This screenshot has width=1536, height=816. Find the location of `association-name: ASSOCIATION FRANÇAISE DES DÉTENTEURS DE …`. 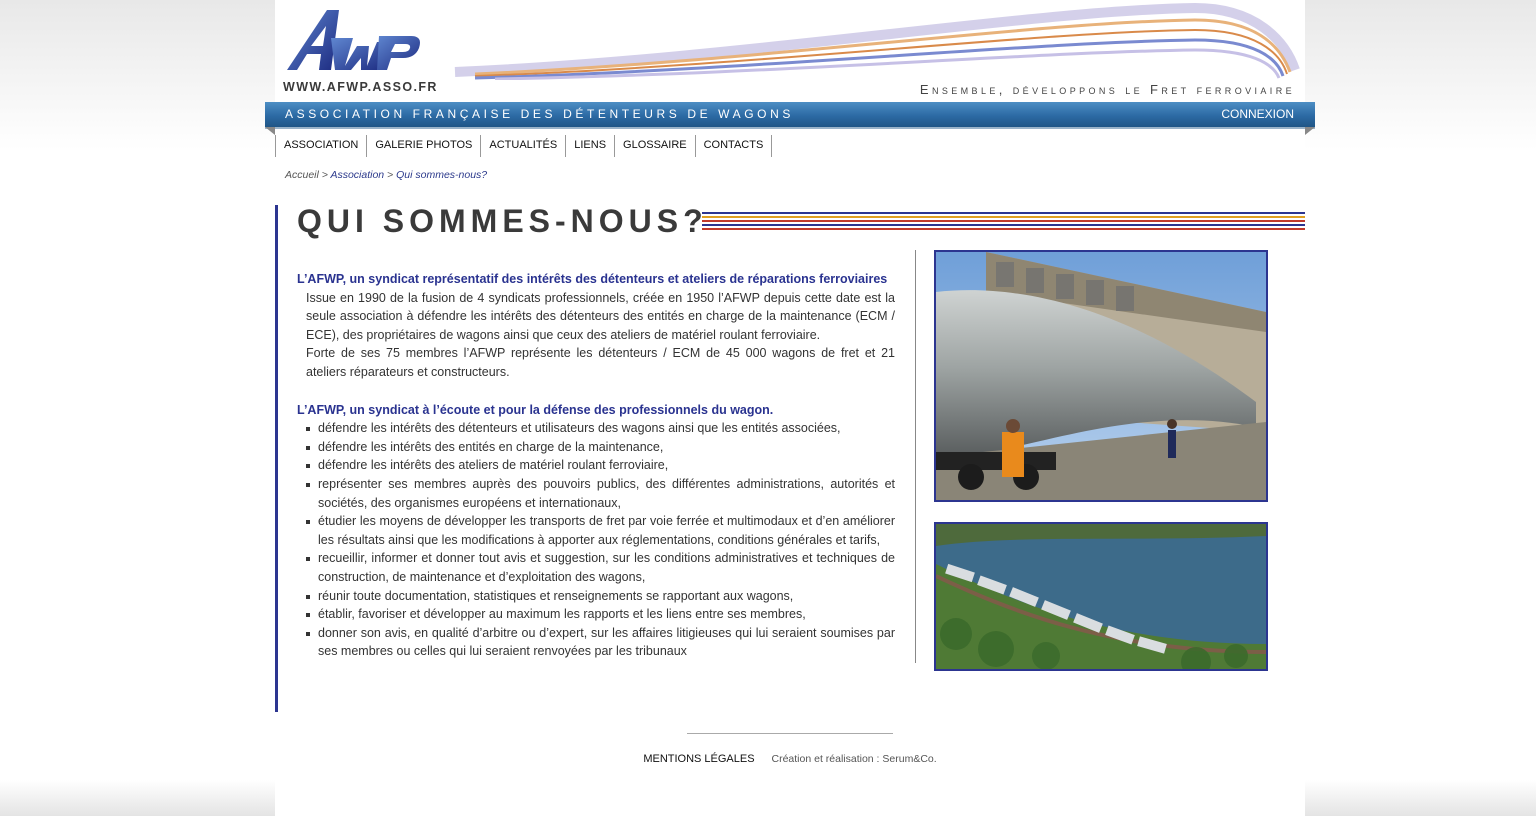

association-name: ASSOCIATION FRANÇAISE DES DÉTENTEURS DE … is located at coordinates (539, 114).